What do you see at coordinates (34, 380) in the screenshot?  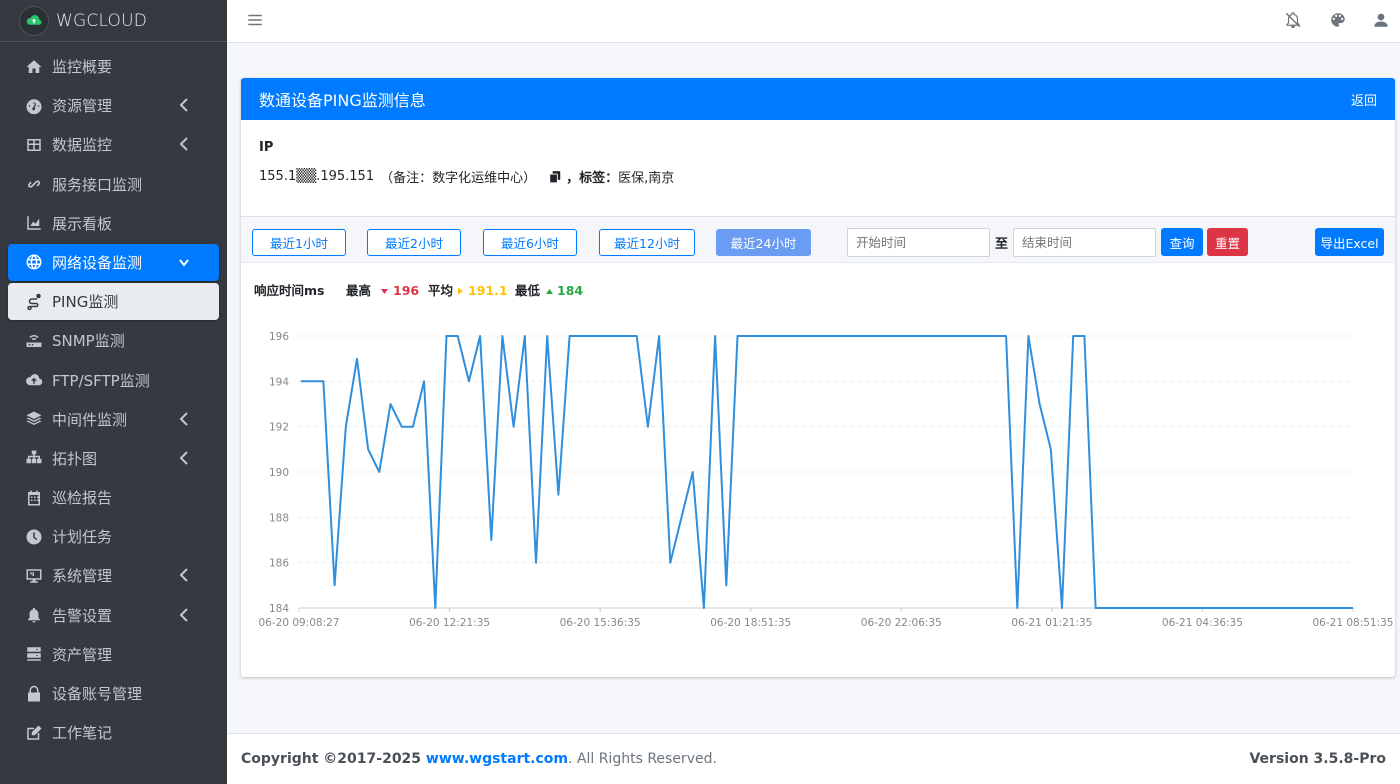 I see `cloud-upload-icon` at bounding box center [34, 380].